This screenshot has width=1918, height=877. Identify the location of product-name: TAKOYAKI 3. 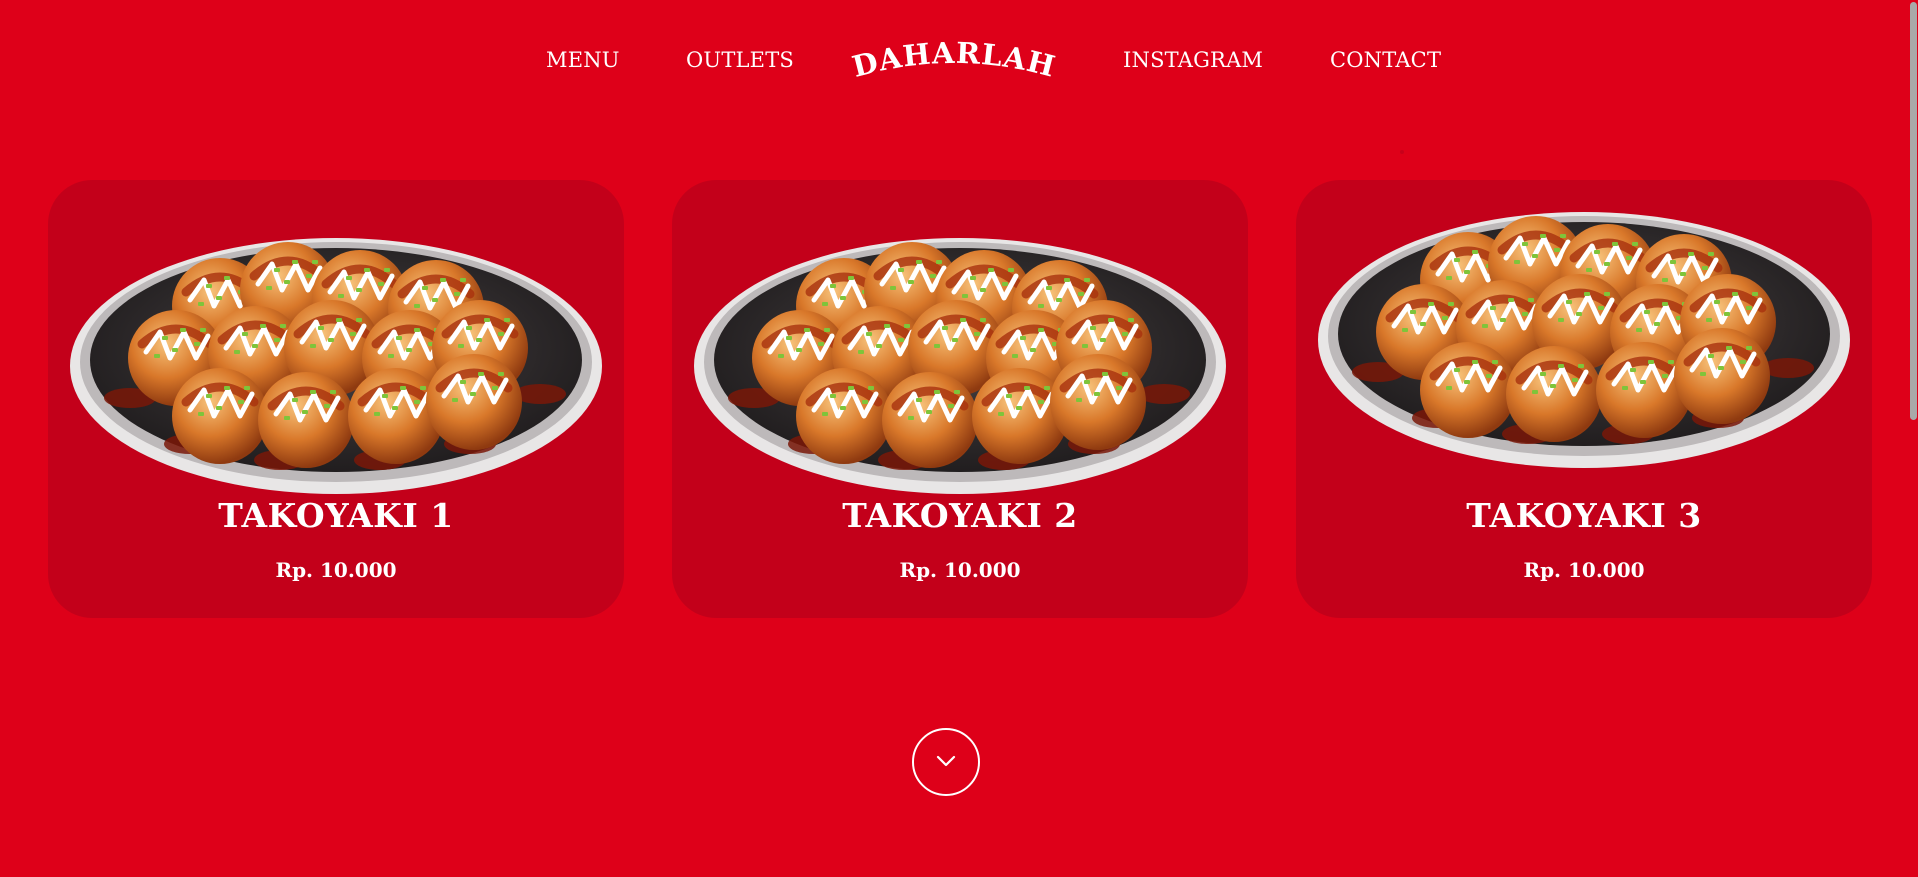
(1584, 515).